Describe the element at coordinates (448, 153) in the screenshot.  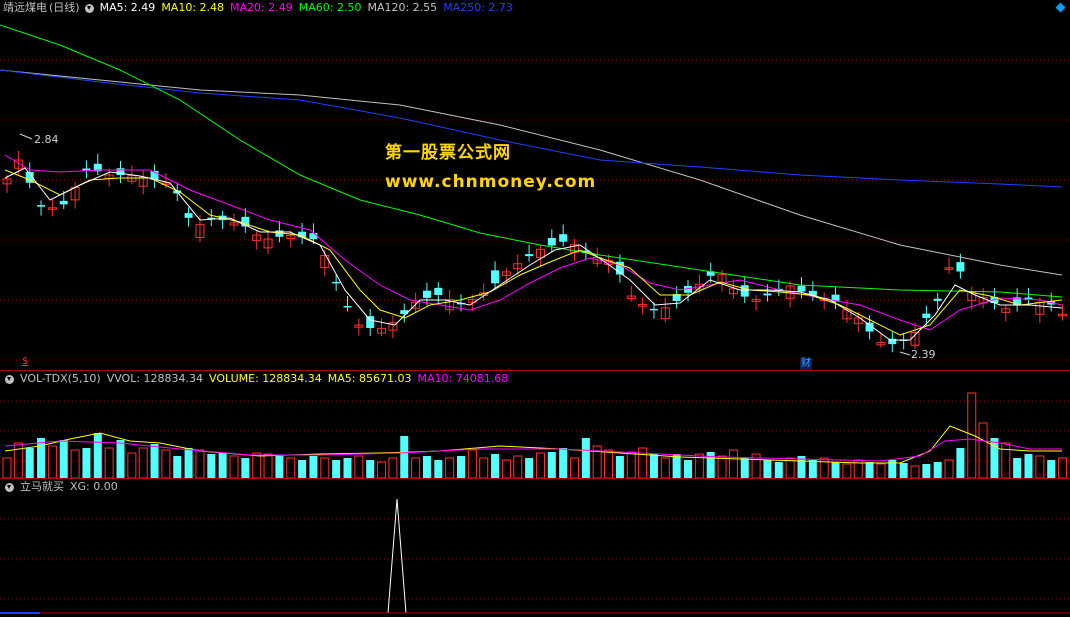
I see `watermark-title: 第一股票公式网` at that location.